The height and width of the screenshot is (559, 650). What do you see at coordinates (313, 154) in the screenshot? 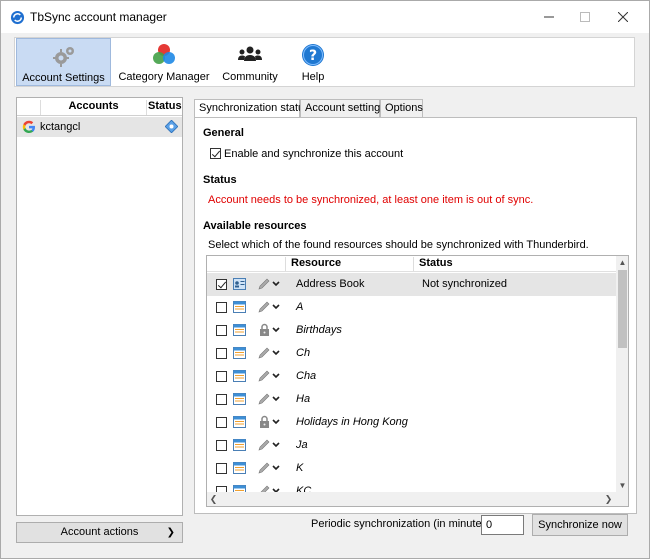
I see `enable-sync-label: Enable and synchronize this account` at bounding box center [313, 154].